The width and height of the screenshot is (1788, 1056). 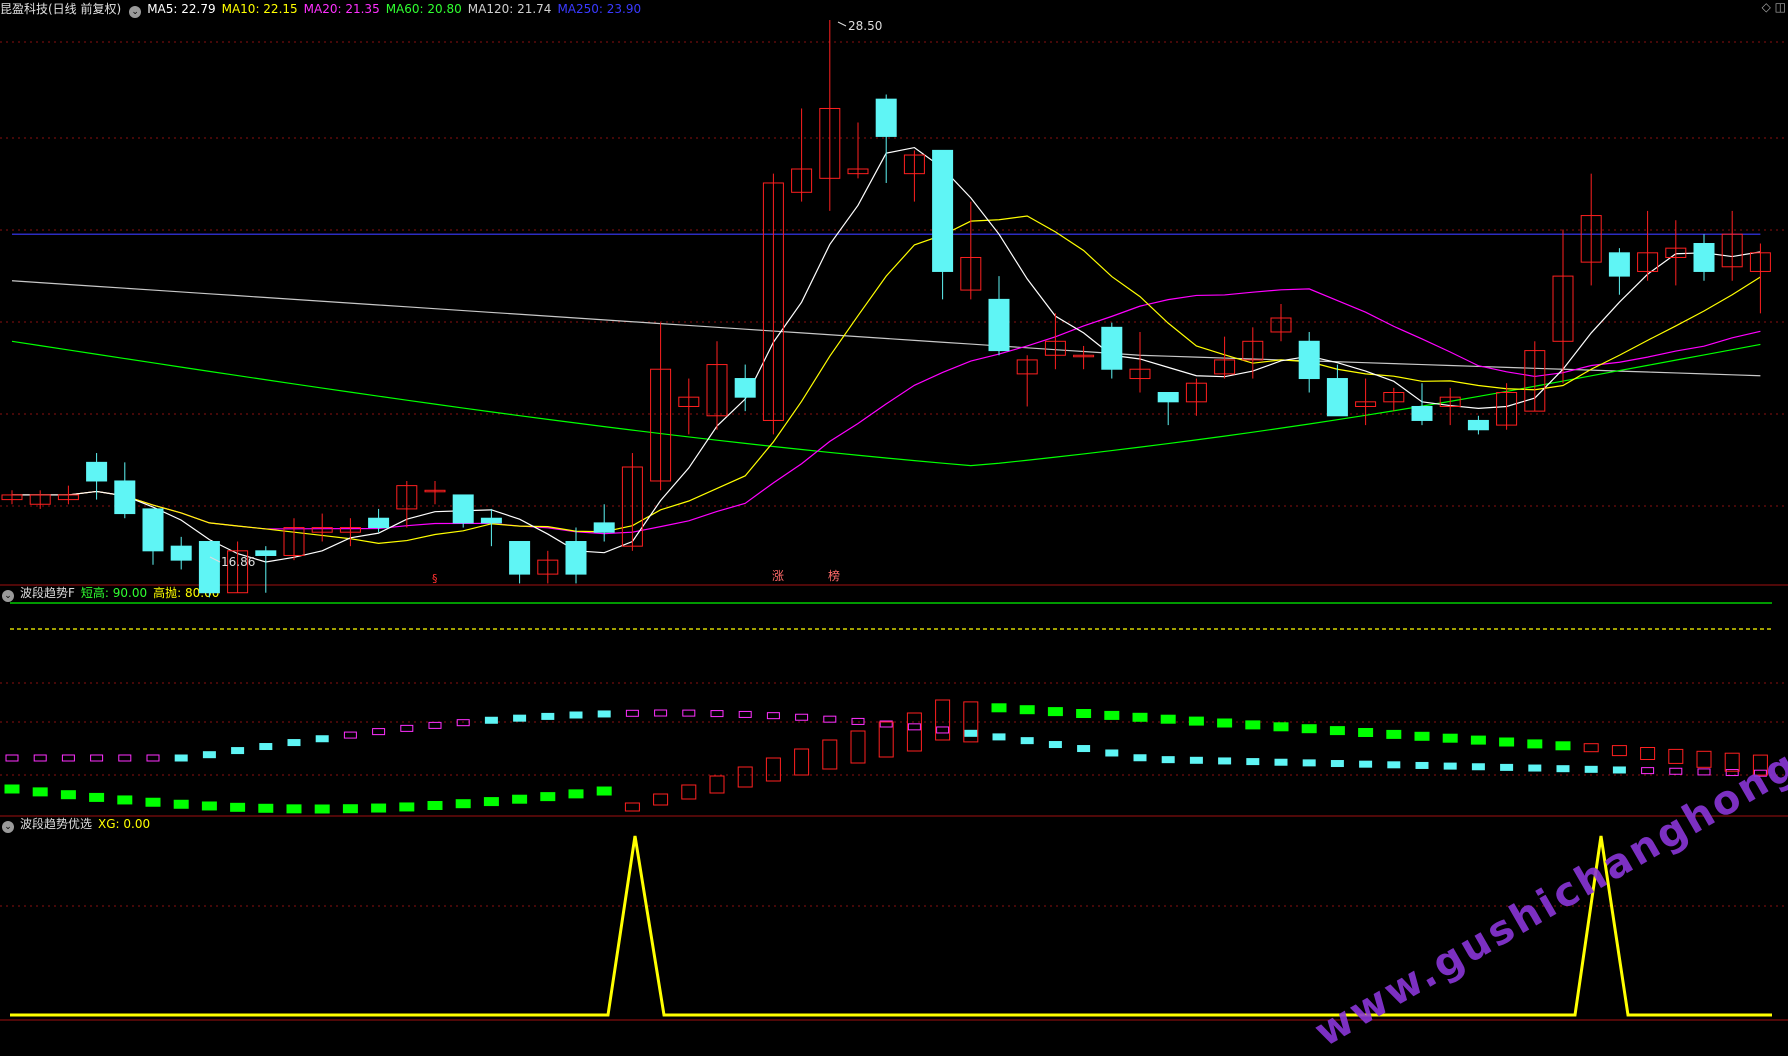 What do you see at coordinates (435, 578) in the screenshot?
I see `marker-1: §` at bounding box center [435, 578].